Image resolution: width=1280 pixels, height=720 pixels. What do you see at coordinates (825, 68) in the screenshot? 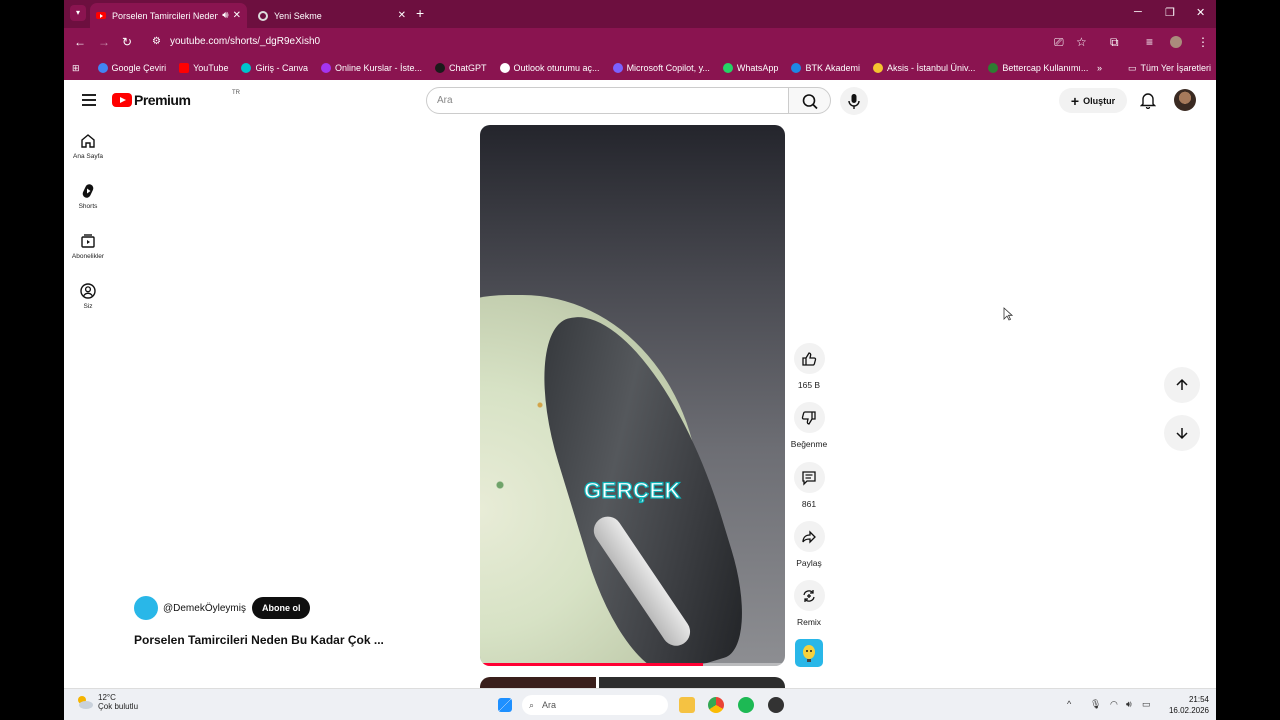
I see `bookmark-btk-akademi: BTK Akademi` at bounding box center [825, 68].